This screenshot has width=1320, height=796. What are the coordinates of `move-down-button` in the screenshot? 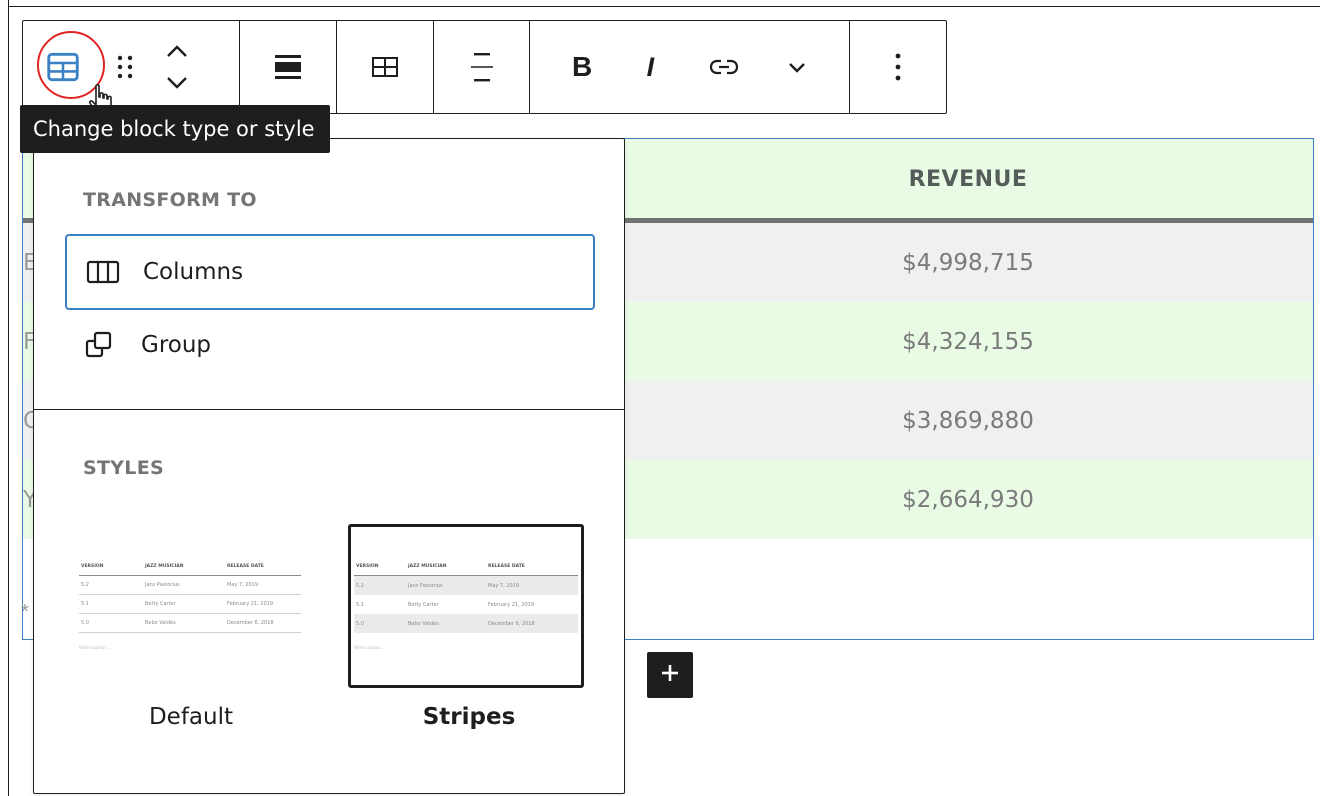 It's located at (177, 83).